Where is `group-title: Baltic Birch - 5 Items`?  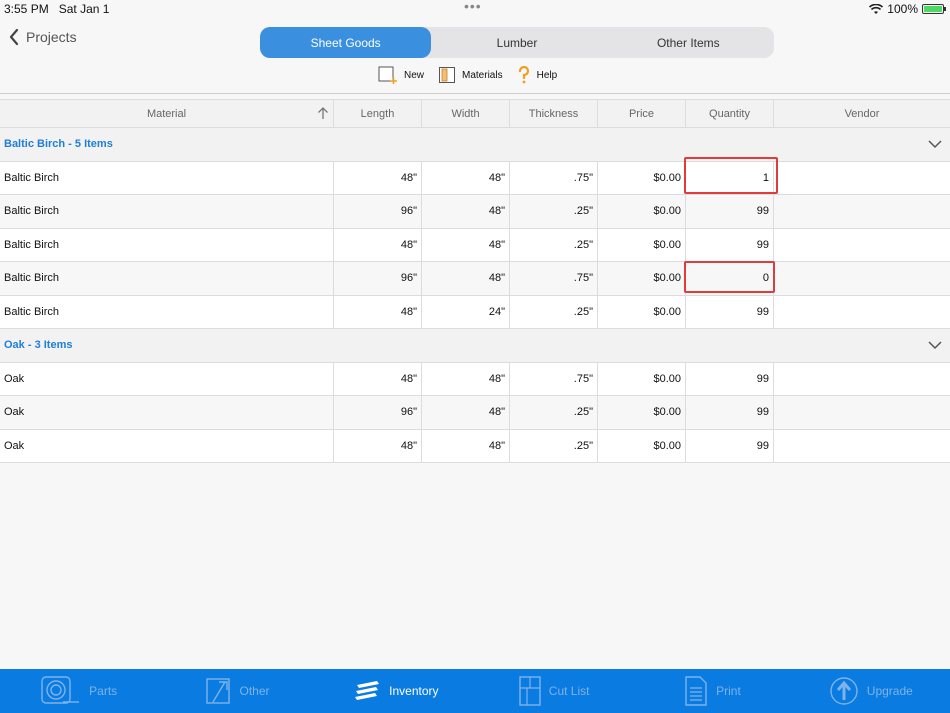
group-title: Baltic Birch - 5 Items is located at coordinates (58, 144).